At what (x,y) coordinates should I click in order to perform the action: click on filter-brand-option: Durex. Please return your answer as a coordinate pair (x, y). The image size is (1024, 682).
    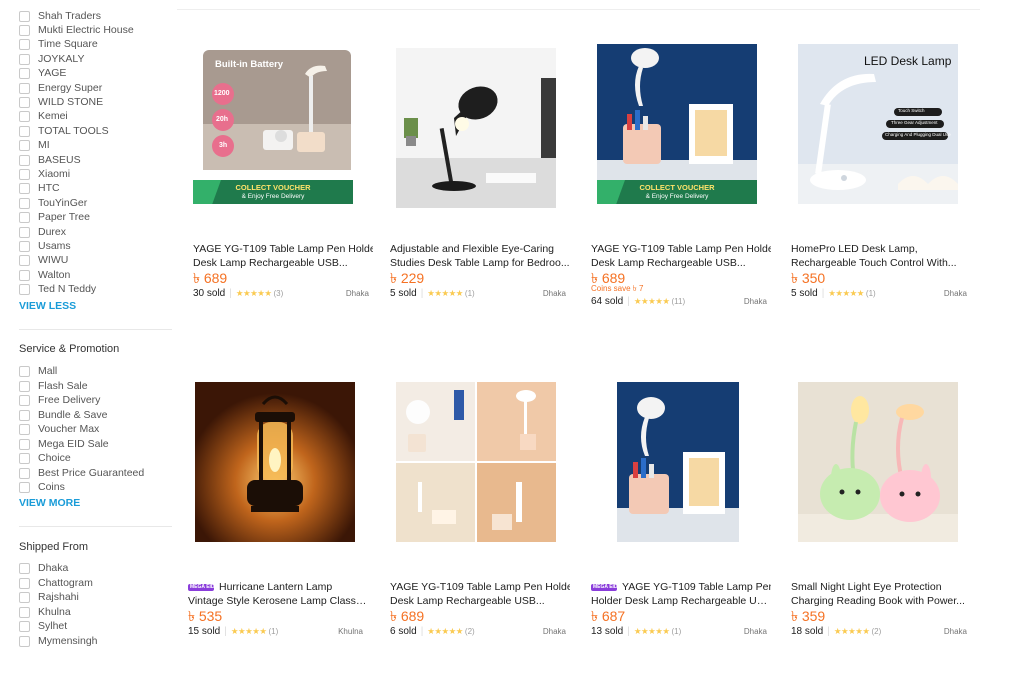
    Looking at the image, I should click on (42, 232).